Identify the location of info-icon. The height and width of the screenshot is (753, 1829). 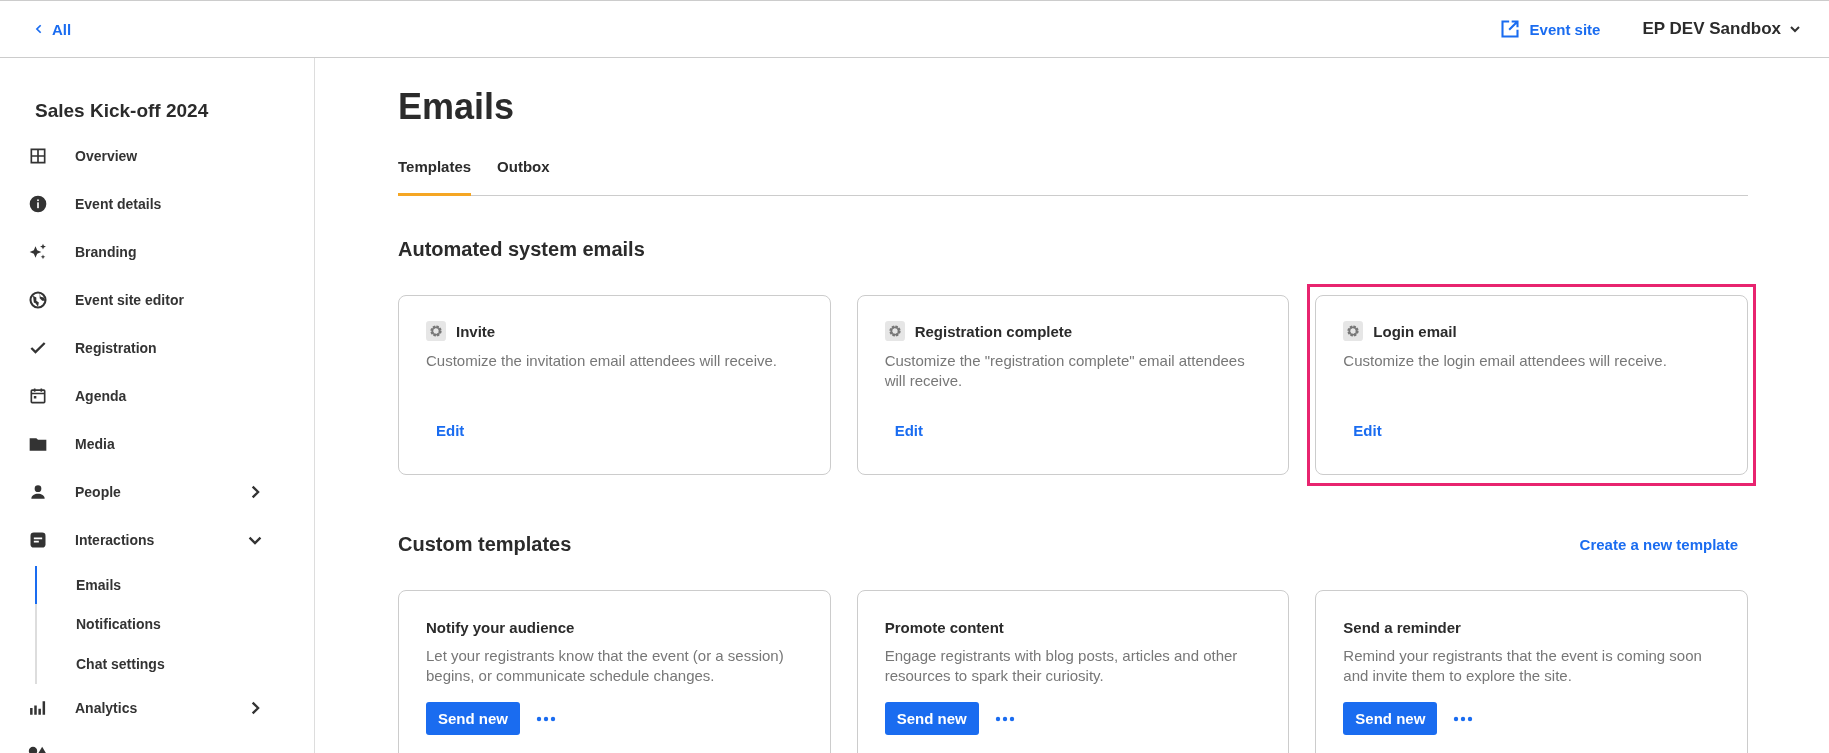
(38, 204).